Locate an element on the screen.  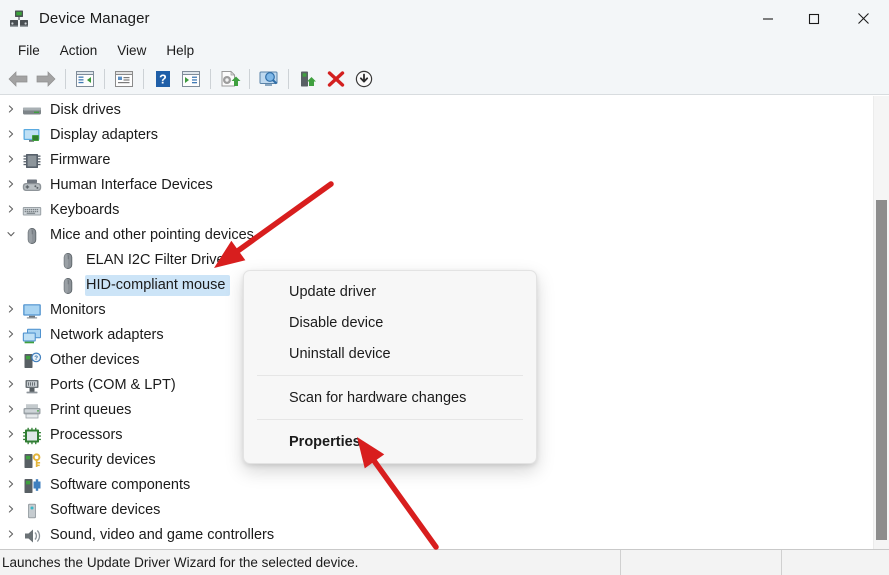
uninstall-device-icon is located at coordinates (336, 79).